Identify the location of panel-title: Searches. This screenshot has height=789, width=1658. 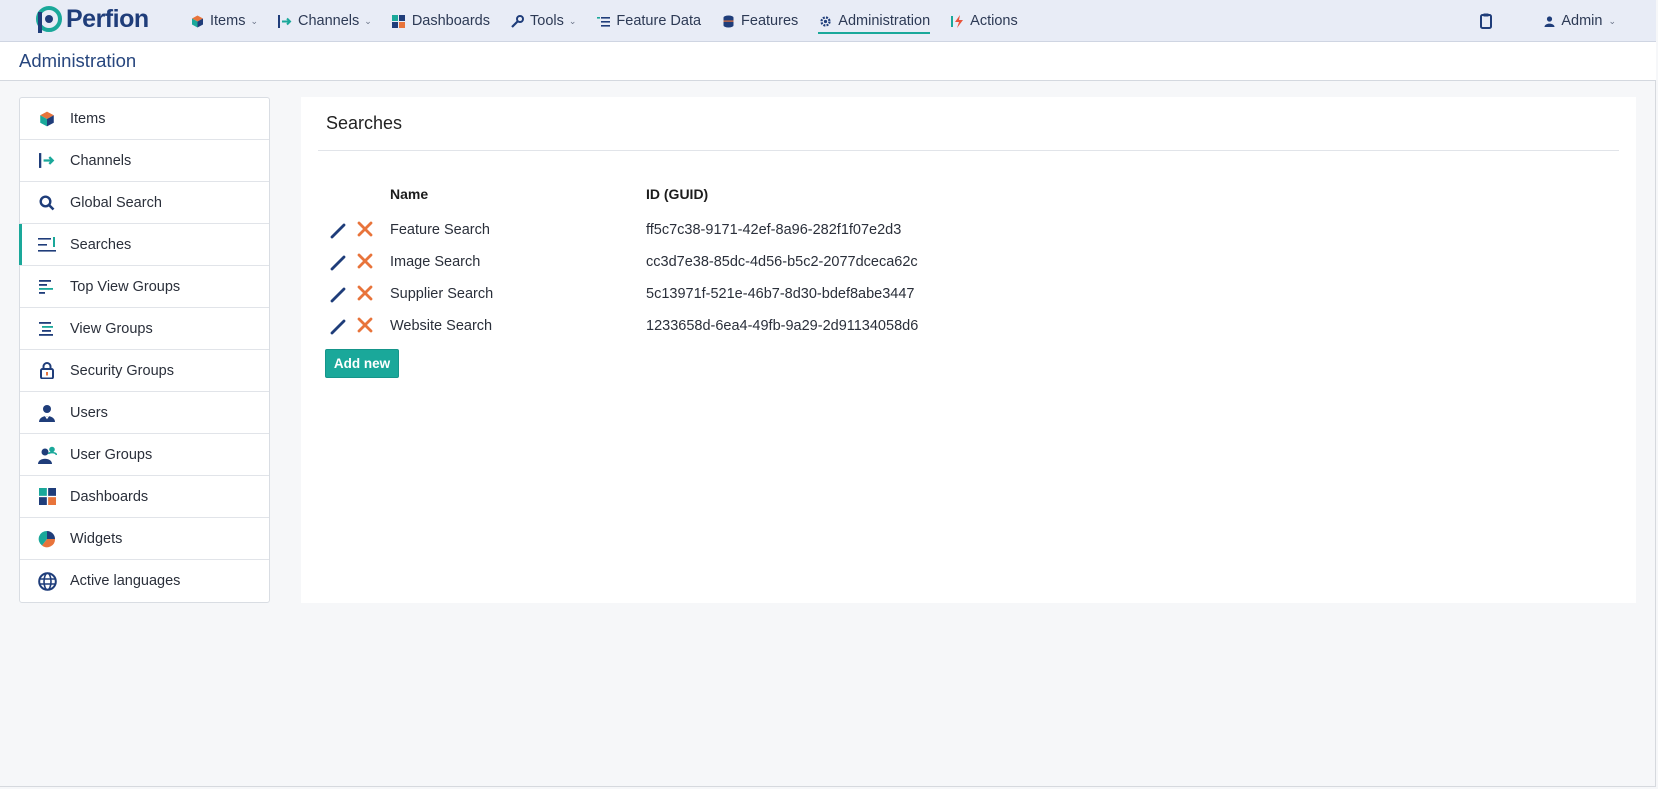
(364, 123).